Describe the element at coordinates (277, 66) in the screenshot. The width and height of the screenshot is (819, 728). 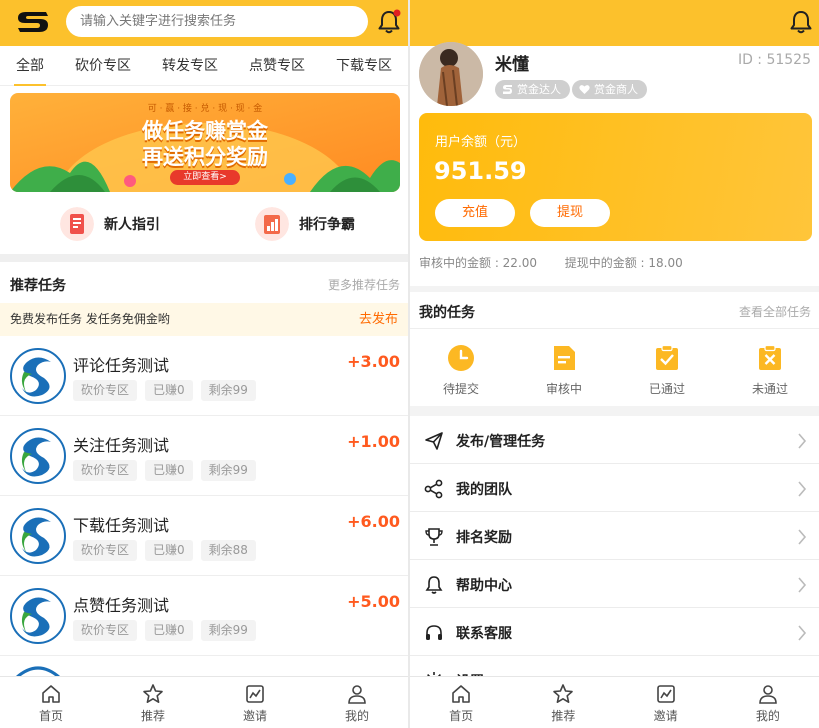
I see `tab-like: 点赞专区` at that location.